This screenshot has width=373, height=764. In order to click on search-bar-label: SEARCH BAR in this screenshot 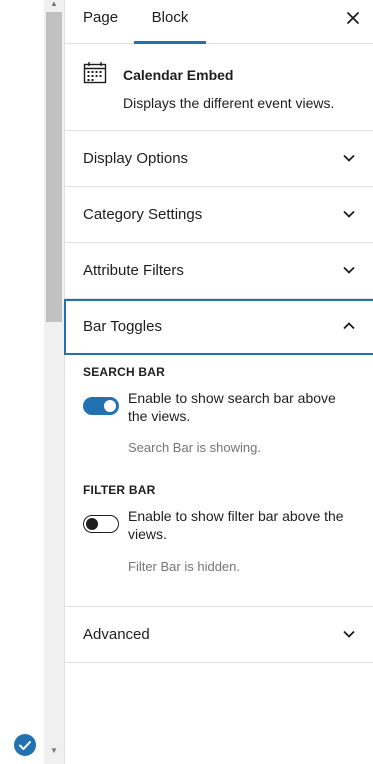, I will do `click(124, 372)`.